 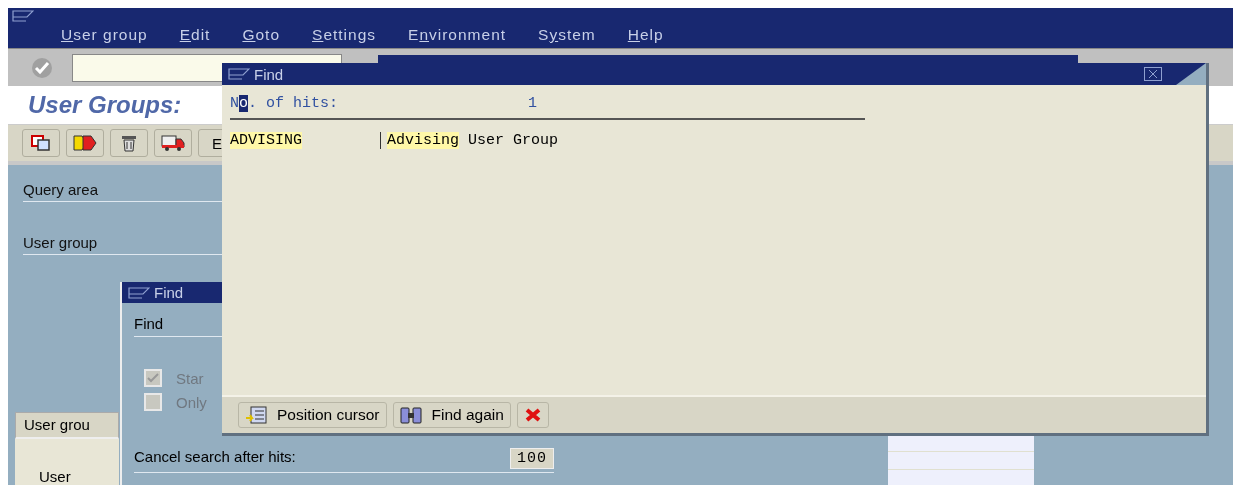 I want to click on field-label: Cancel search after hits:, so click(x=215, y=457).